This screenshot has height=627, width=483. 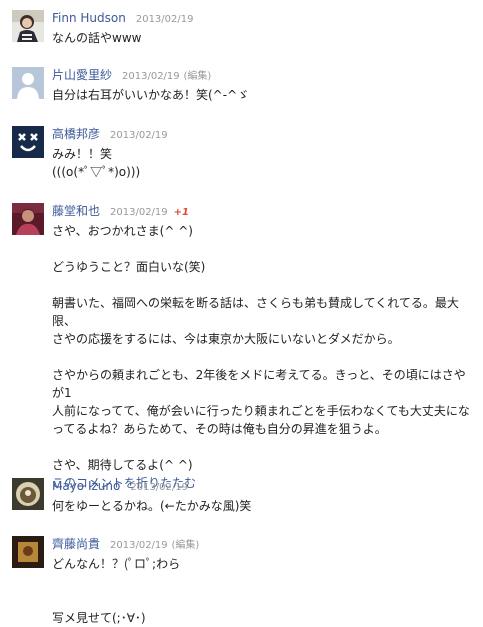 I want to click on comment-header: Finn Hudson 2013/02/19, so click(x=122, y=19).